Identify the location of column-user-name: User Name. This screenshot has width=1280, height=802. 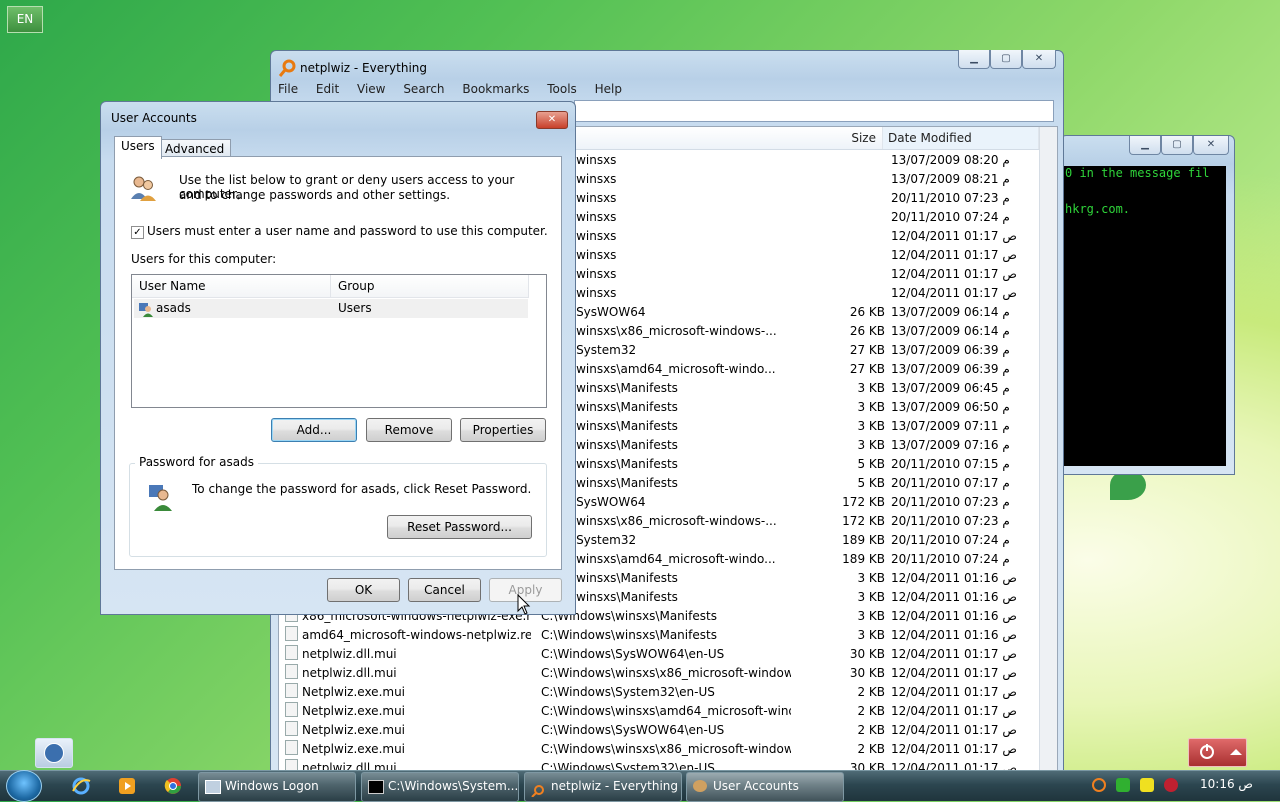
(231, 286).